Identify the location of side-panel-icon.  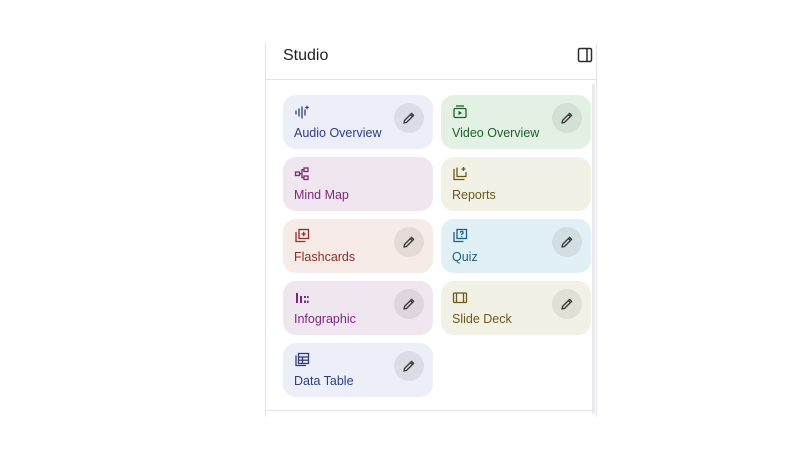
(585, 55).